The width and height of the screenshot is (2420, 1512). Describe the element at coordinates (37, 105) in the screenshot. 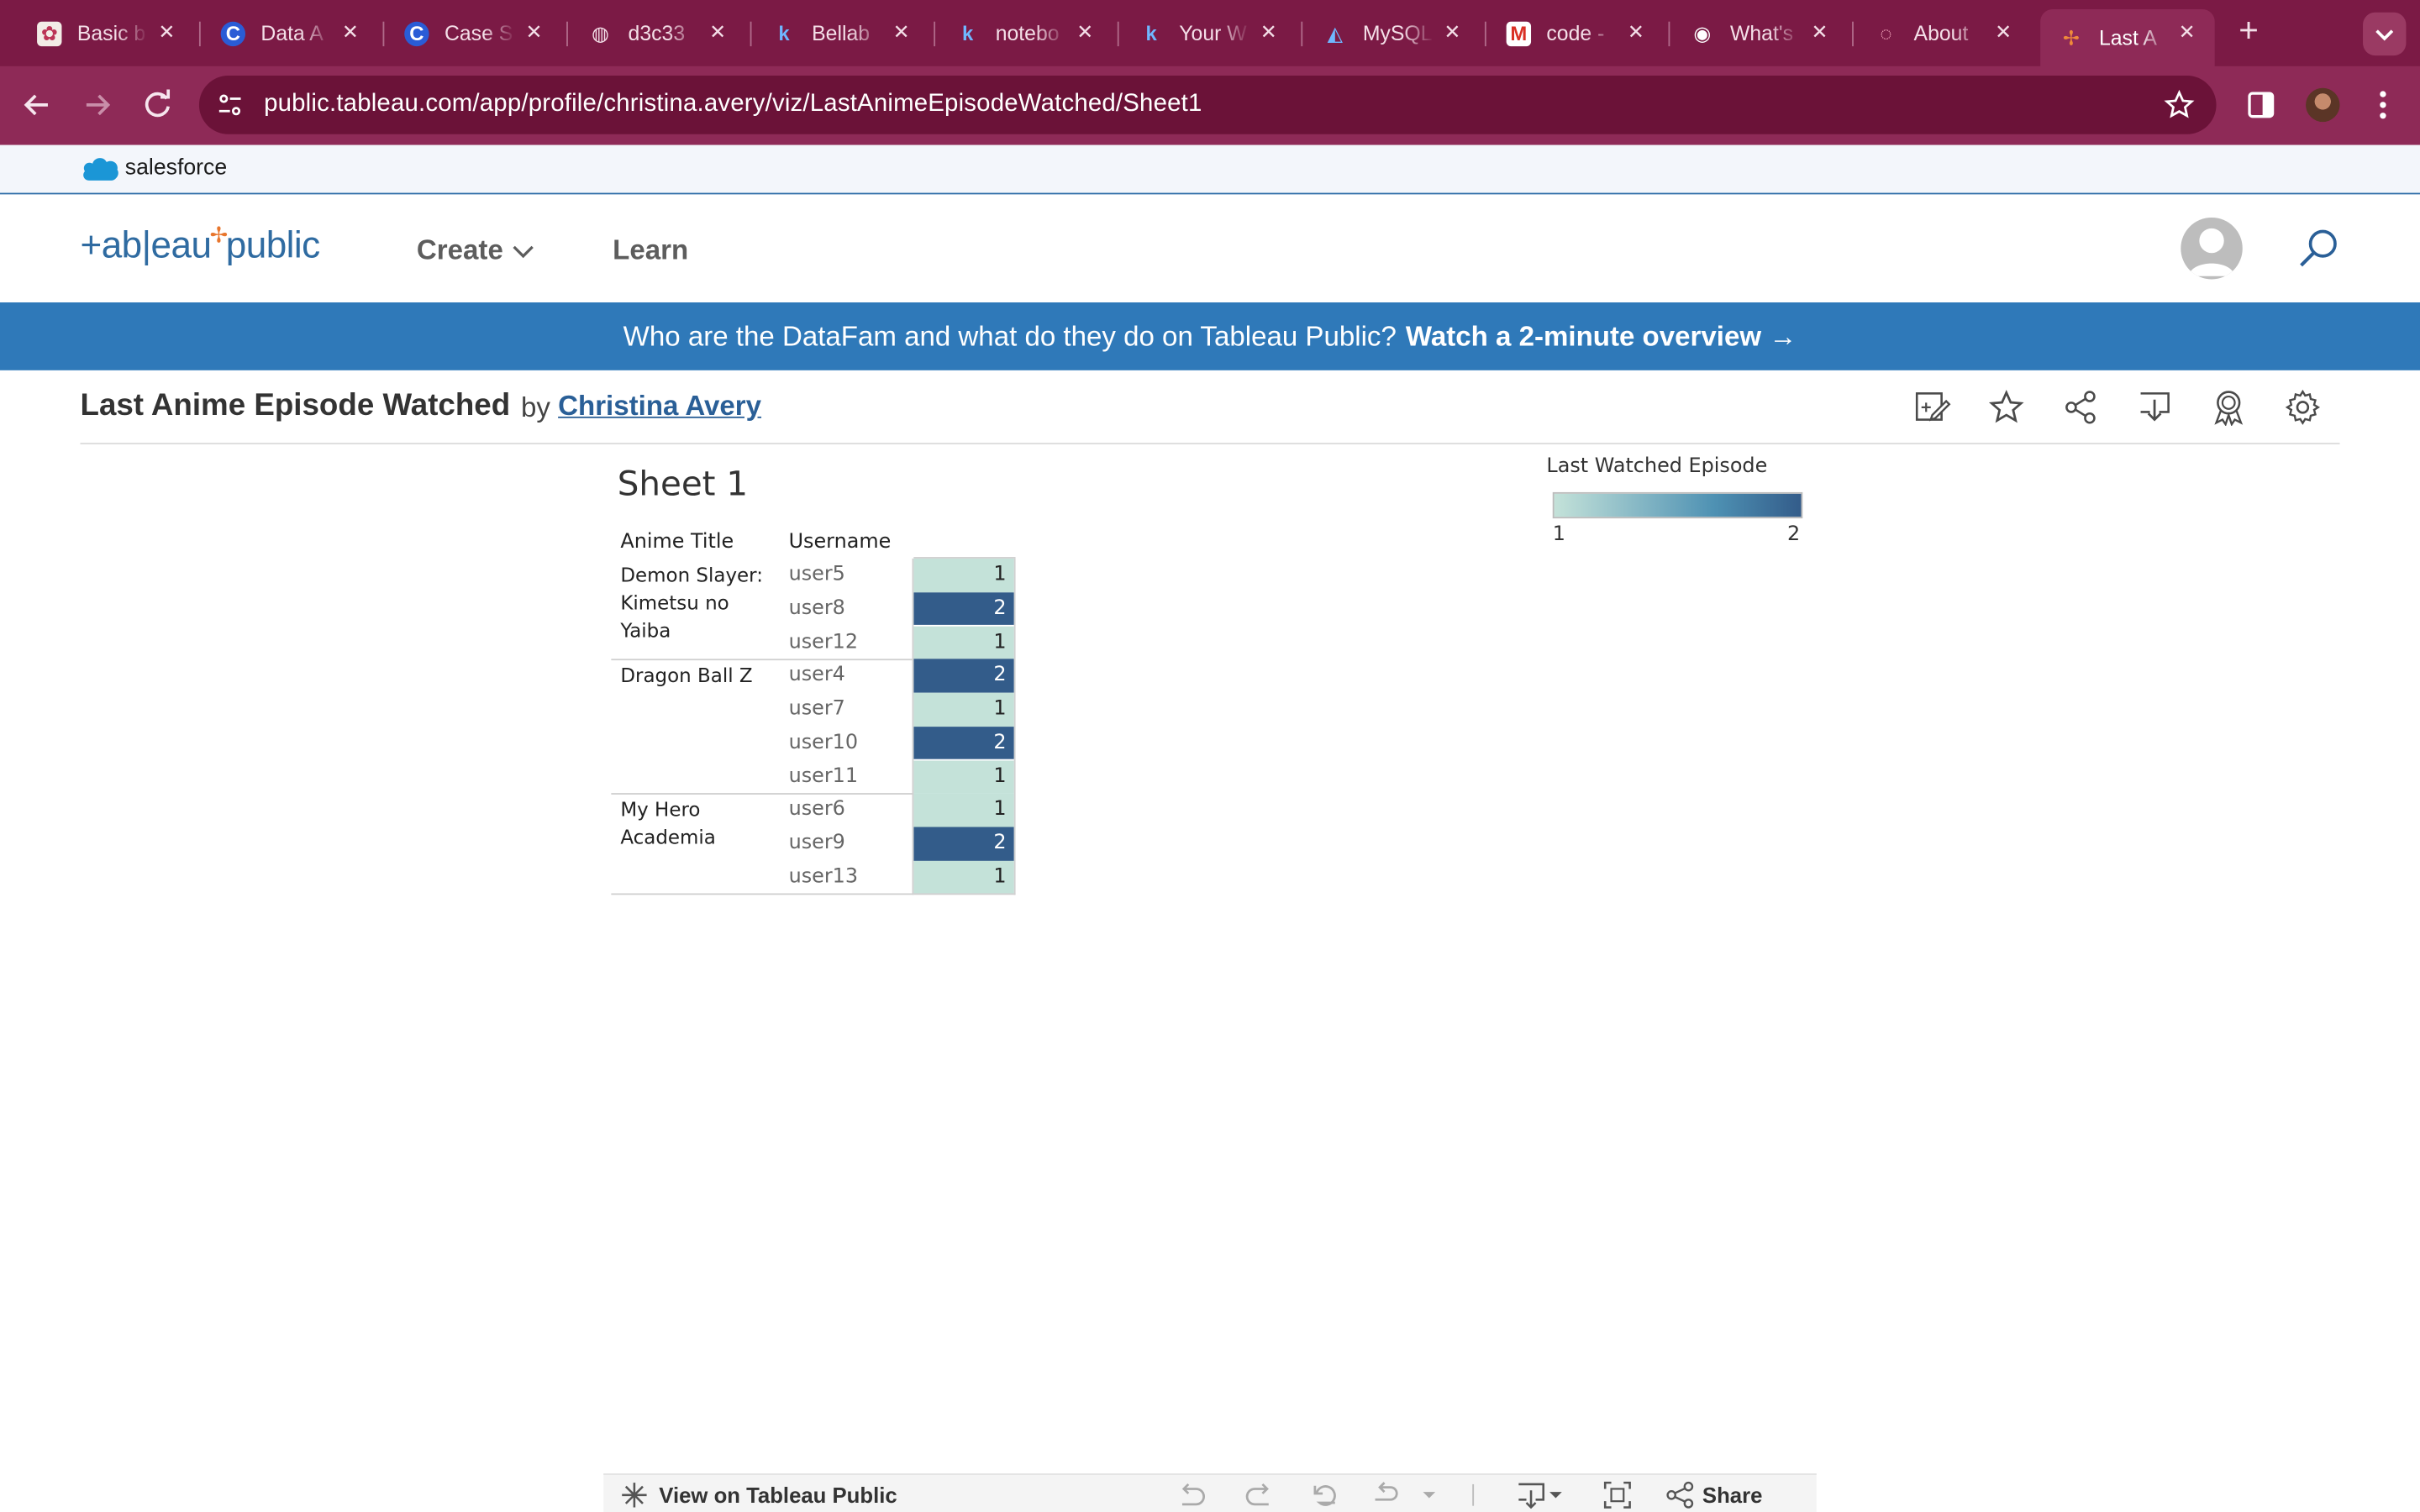

I see `back-arrow-icon` at that location.